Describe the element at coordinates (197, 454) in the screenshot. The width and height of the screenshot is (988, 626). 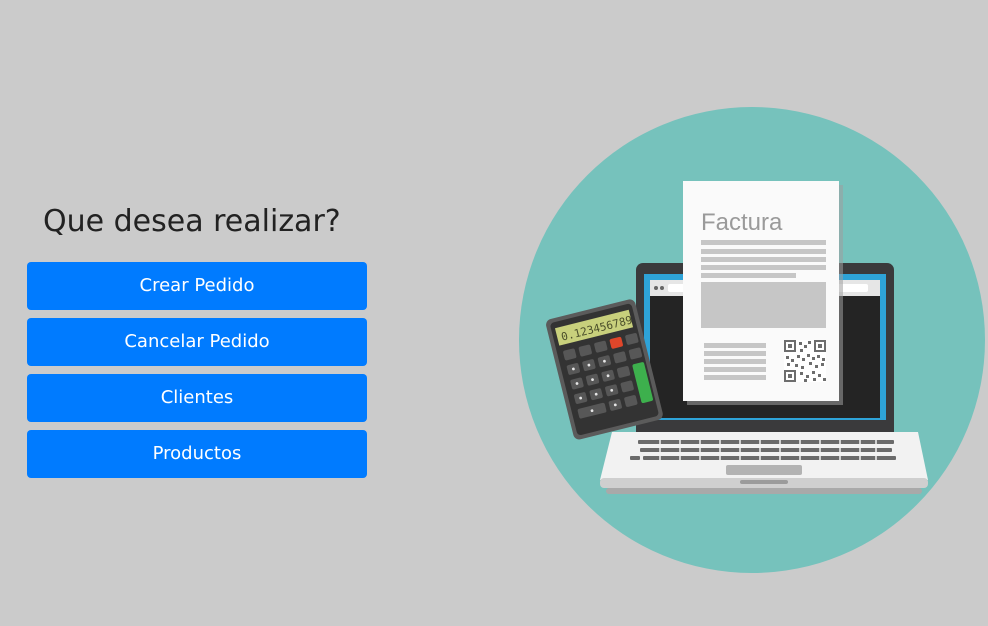
I see `products-button: Productos` at that location.